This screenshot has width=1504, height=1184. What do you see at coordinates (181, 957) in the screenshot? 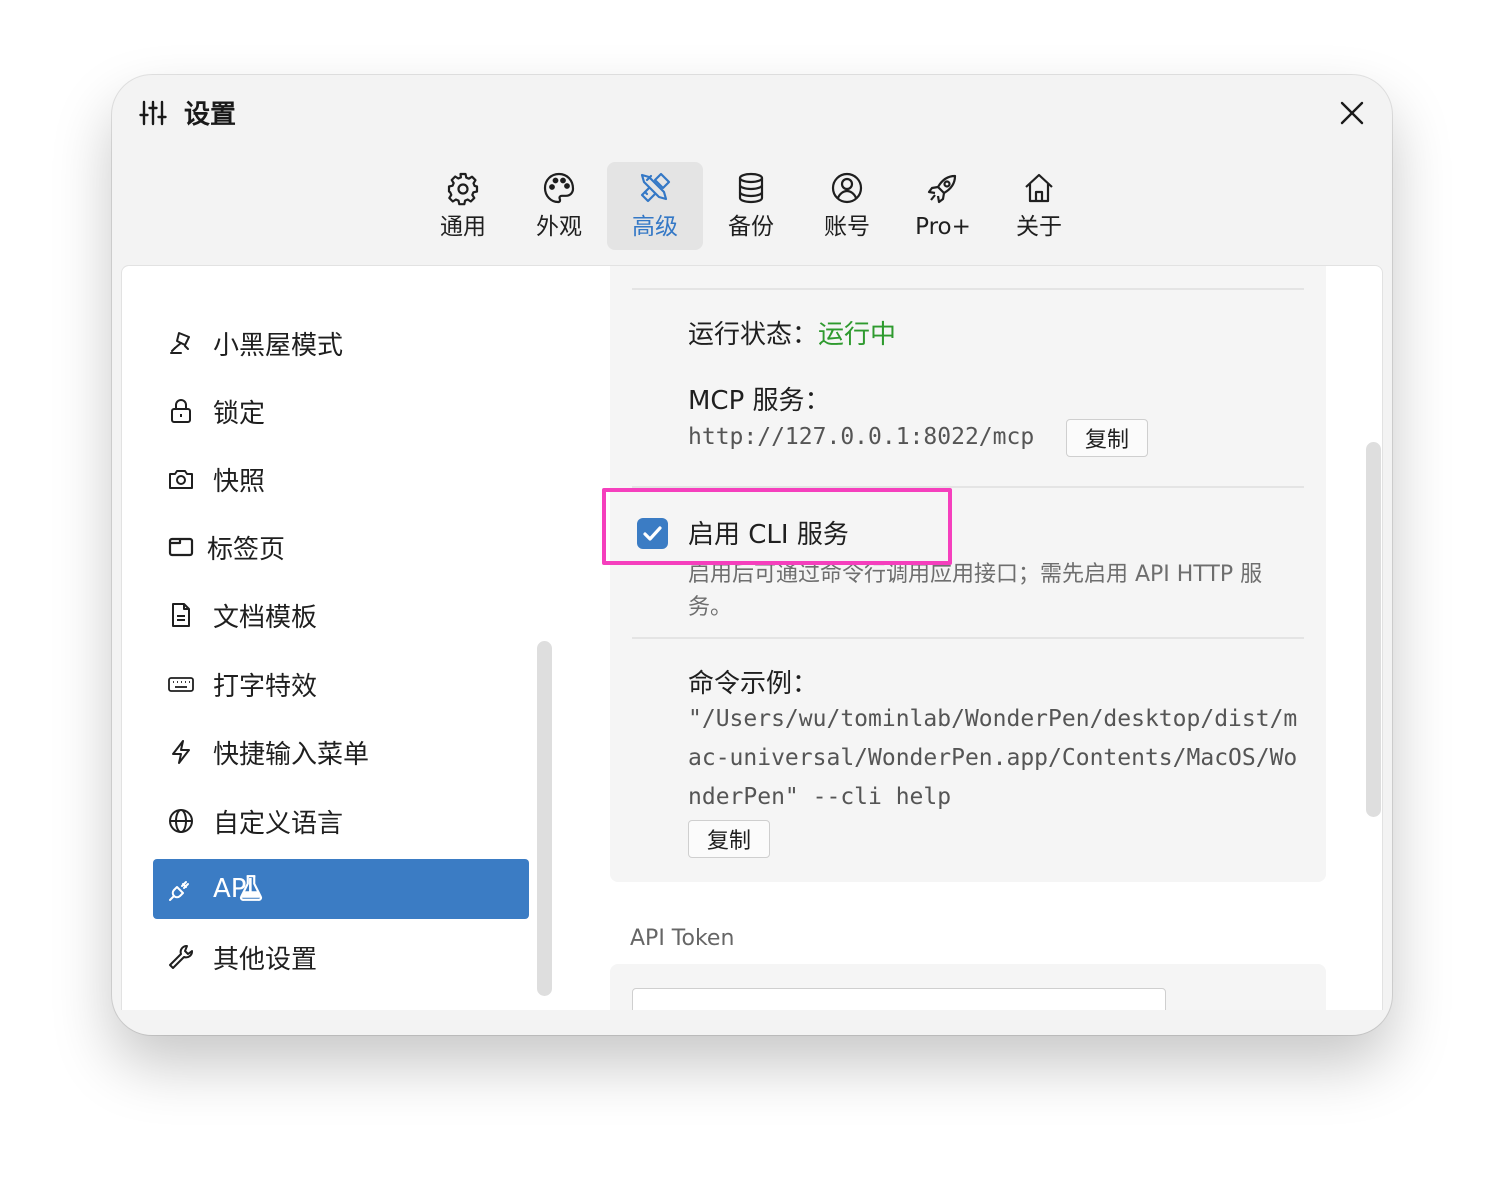
I see `wrench-icon` at bounding box center [181, 957].